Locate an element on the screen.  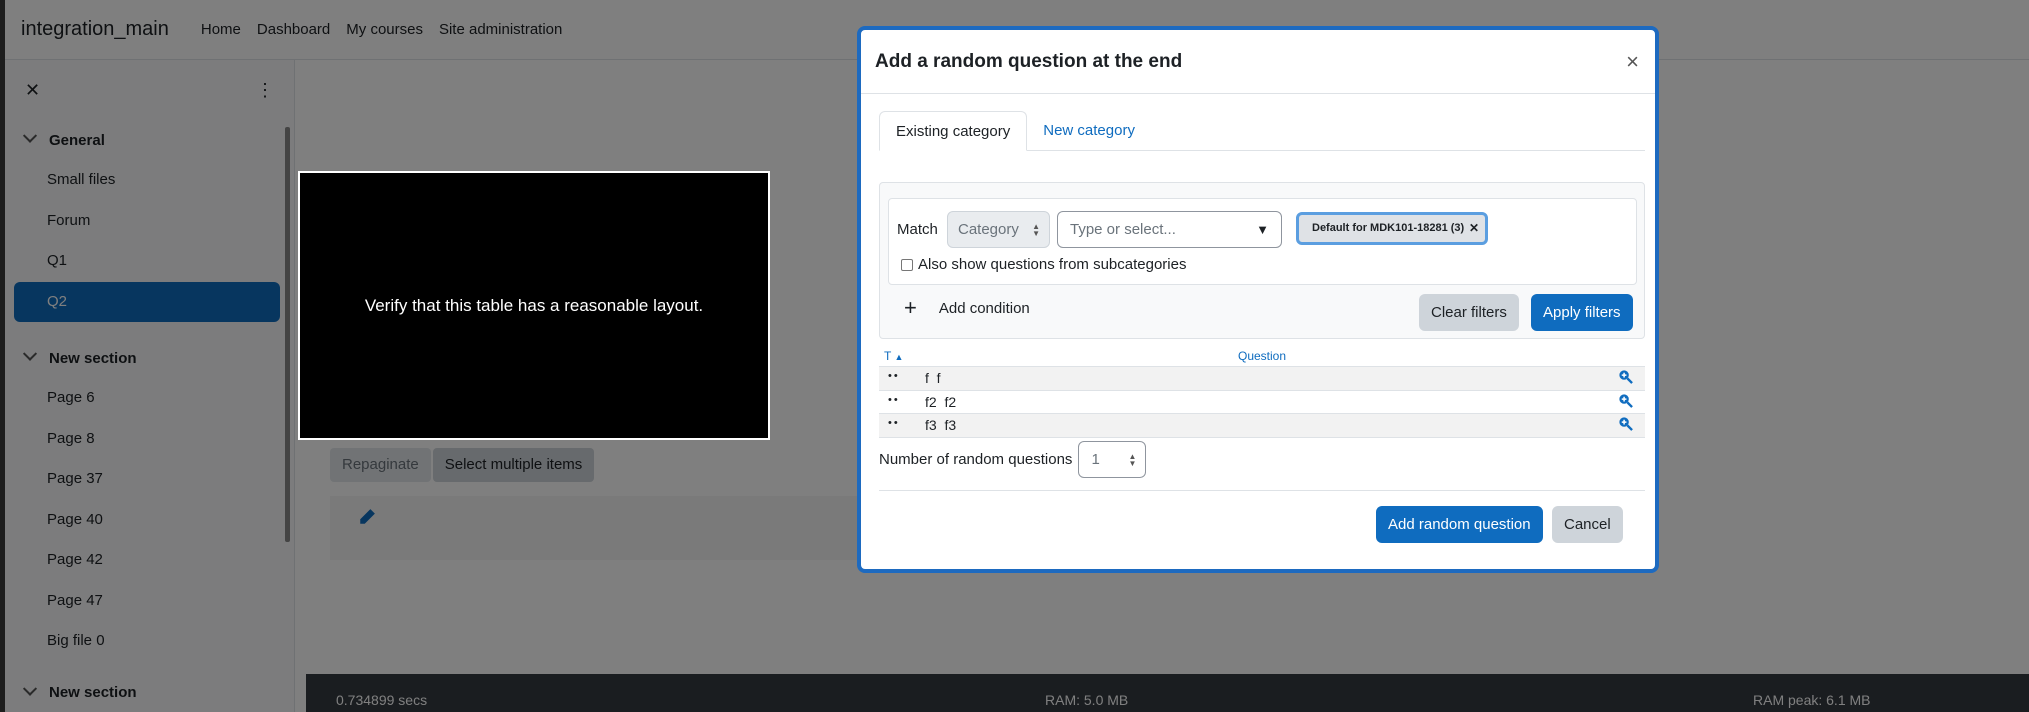
cancel-button: Cancel is located at coordinates (1587, 524).